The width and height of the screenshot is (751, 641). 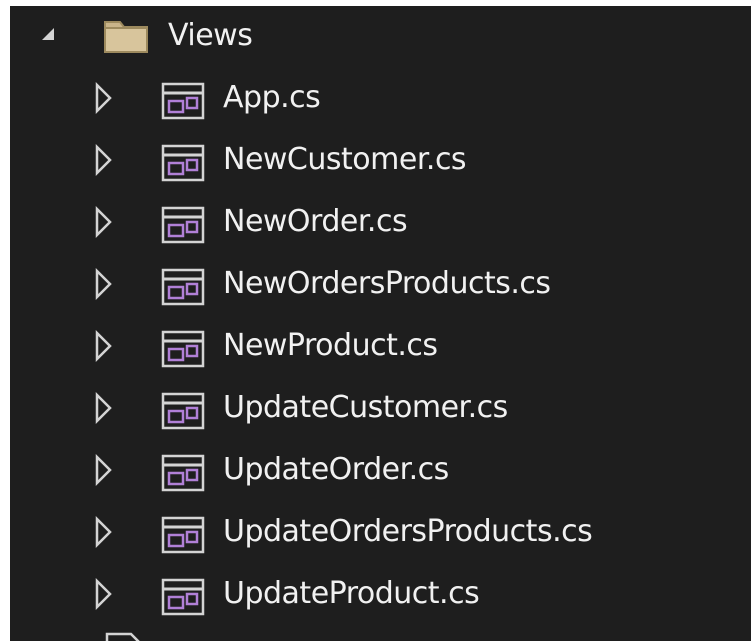 What do you see at coordinates (126, 37) in the screenshot?
I see `folder-icon` at bounding box center [126, 37].